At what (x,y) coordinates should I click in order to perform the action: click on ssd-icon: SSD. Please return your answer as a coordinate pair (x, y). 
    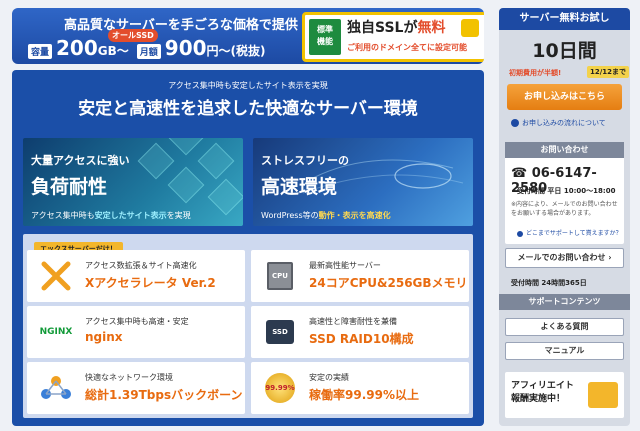
    Looking at the image, I should click on (280, 332).